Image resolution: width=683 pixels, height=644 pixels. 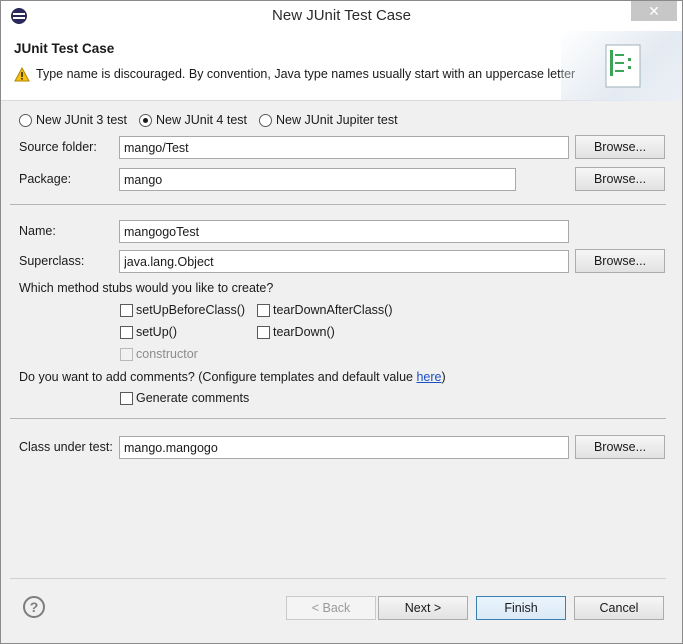 What do you see at coordinates (126, 332) in the screenshot?
I see `setup-checkbox` at bounding box center [126, 332].